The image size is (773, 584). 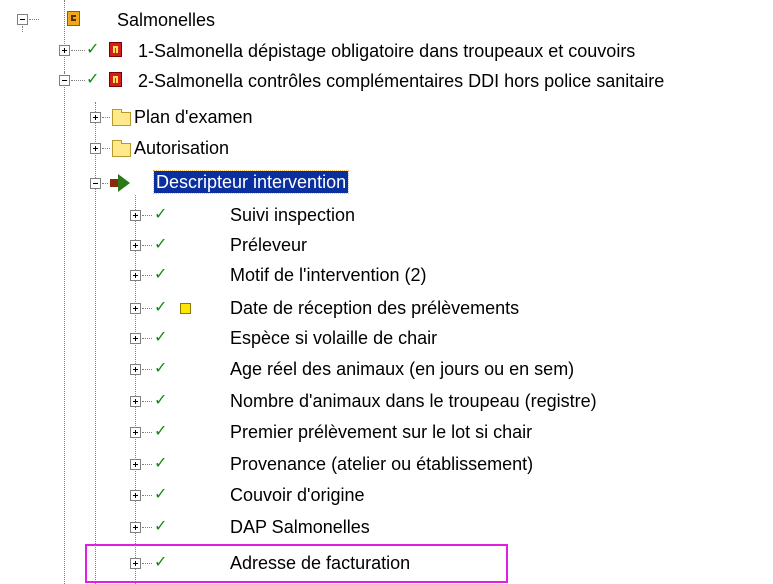 What do you see at coordinates (386, 149) in the screenshot?
I see `tree-node-autorisation: Autorisation` at bounding box center [386, 149].